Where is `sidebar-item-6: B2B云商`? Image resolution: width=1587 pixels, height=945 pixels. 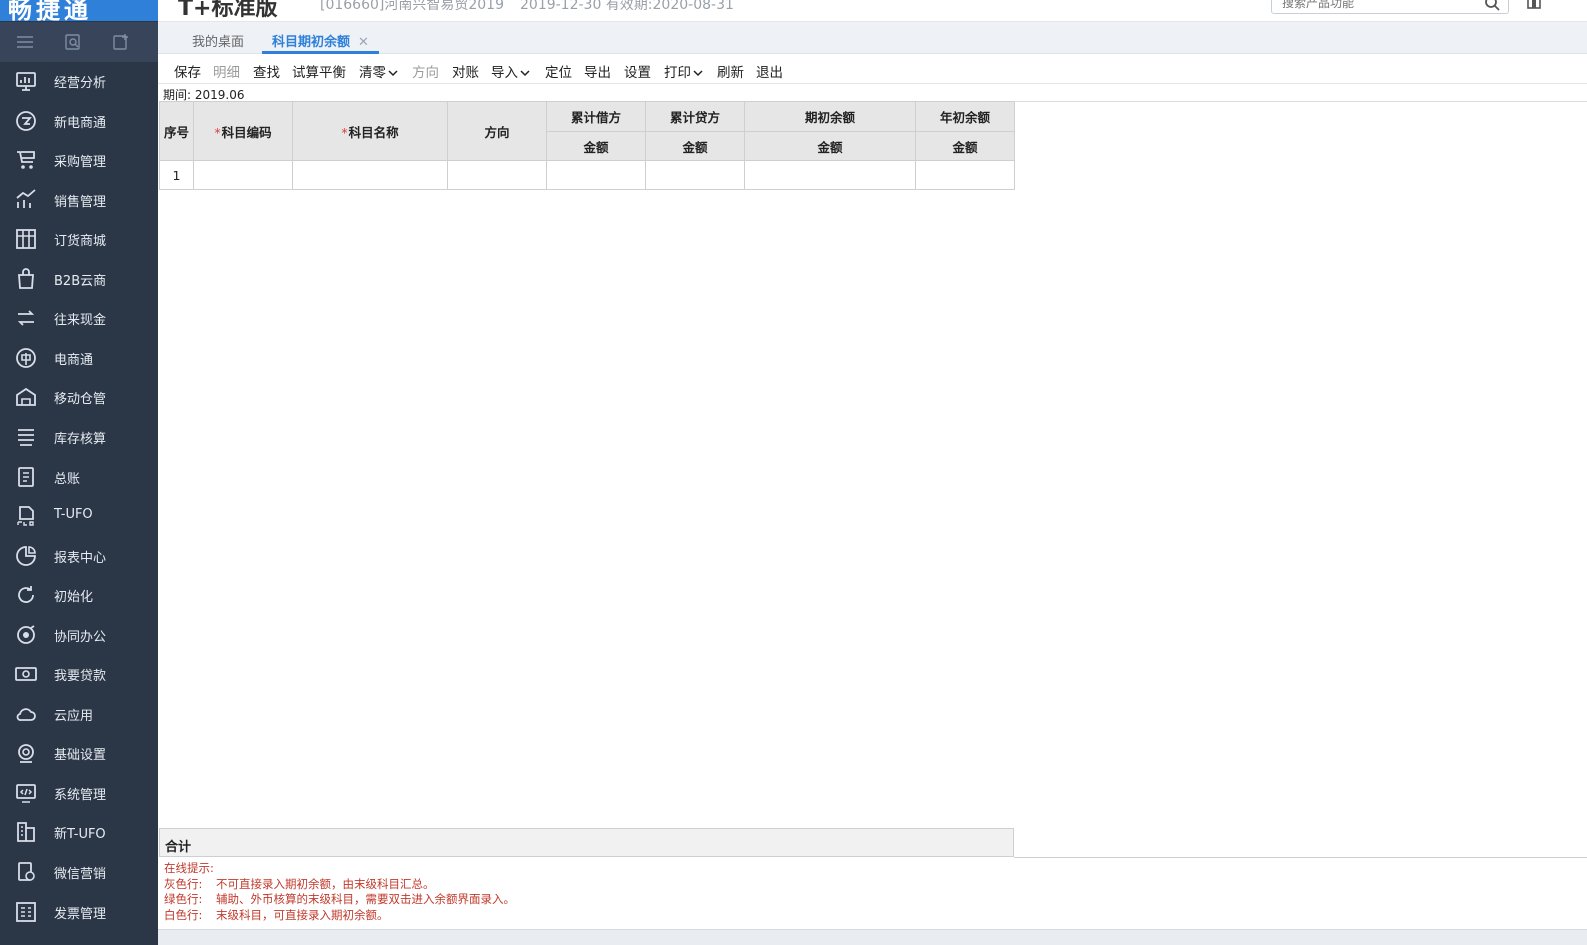
sidebar-item-6: B2B云商 is located at coordinates (79, 279).